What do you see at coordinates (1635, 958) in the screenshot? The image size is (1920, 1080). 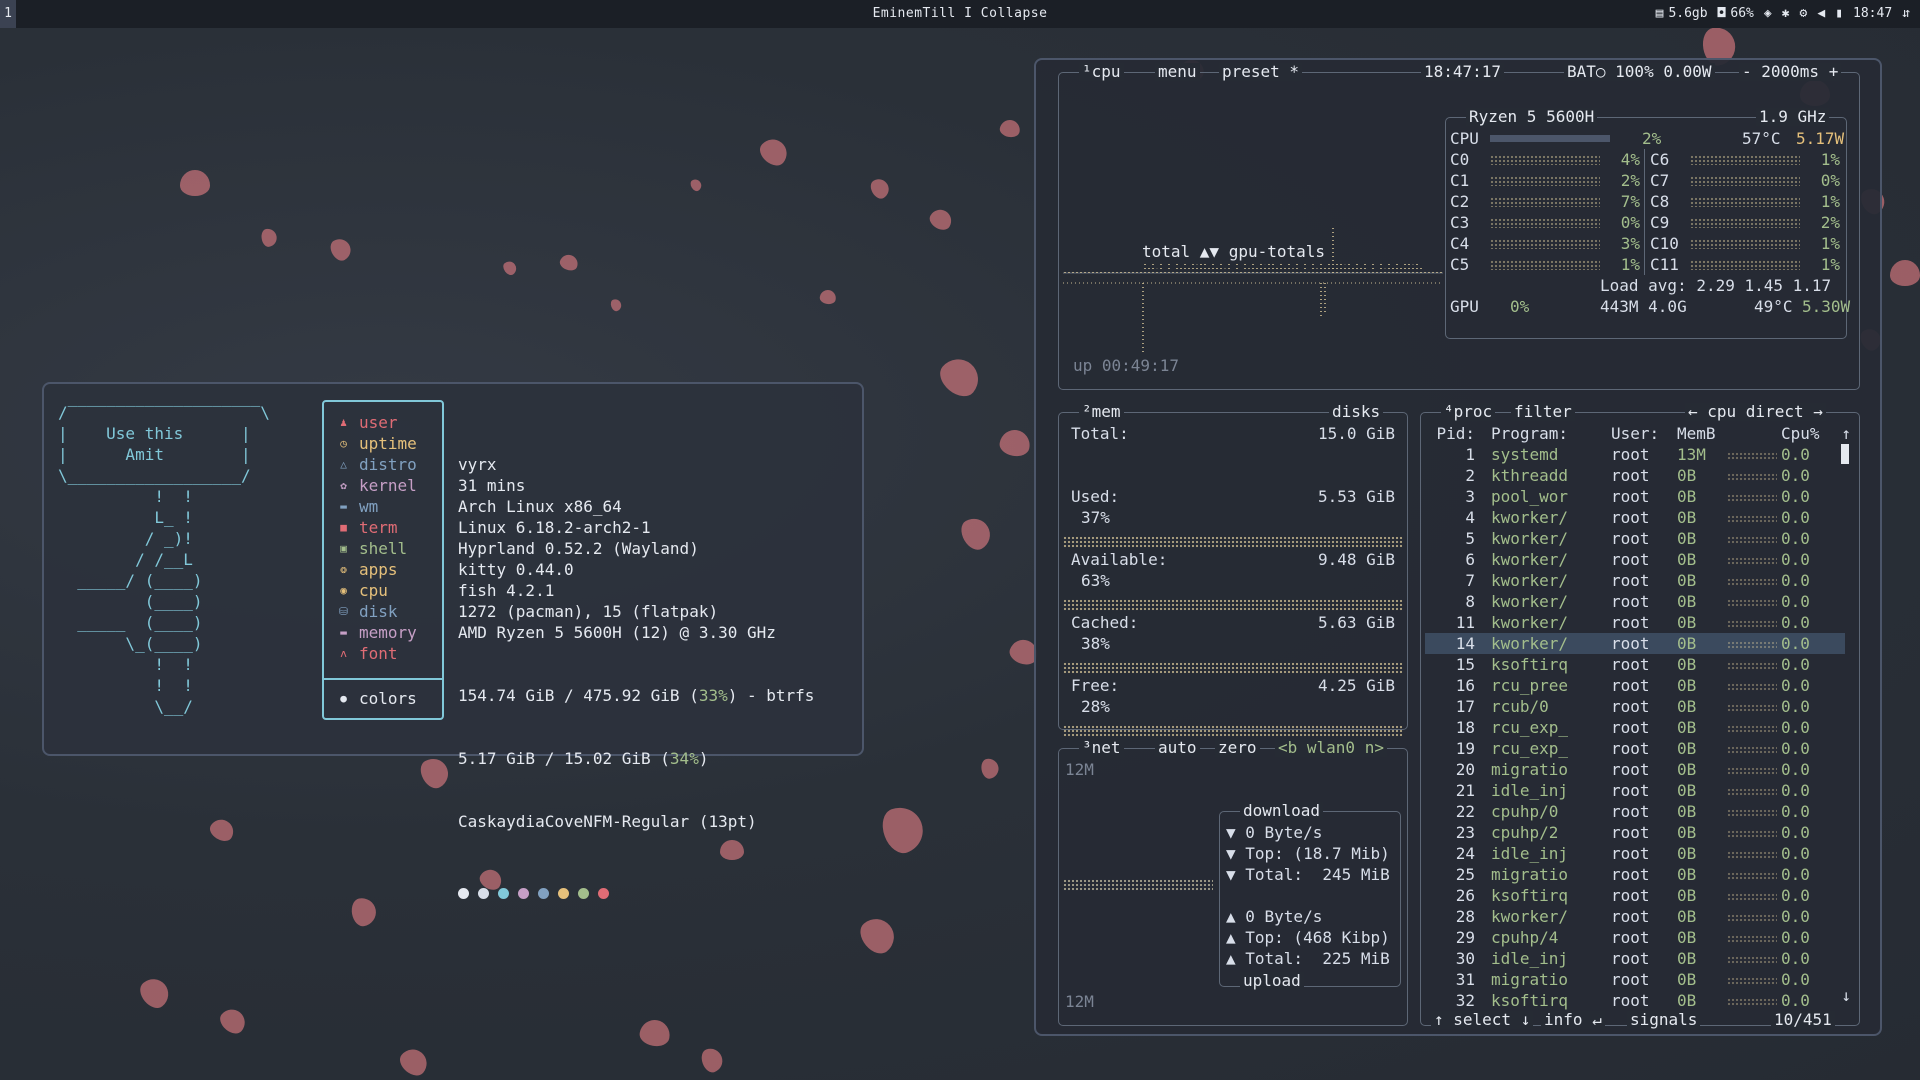 I see `process-row: 30 idle_inj root 0B 0.0` at bounding box center [1635, 958].